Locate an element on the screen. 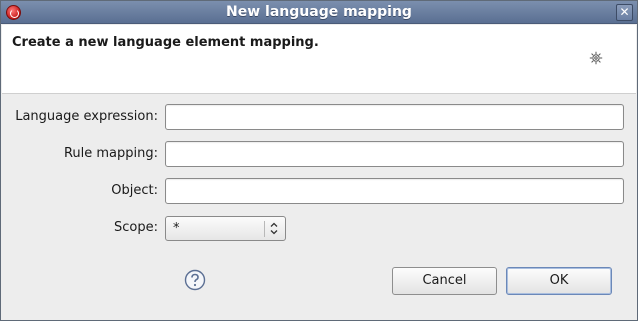 The image size is (638, 321). banner-message: Create a new language element mapping. is located at coordinates (165, 42).